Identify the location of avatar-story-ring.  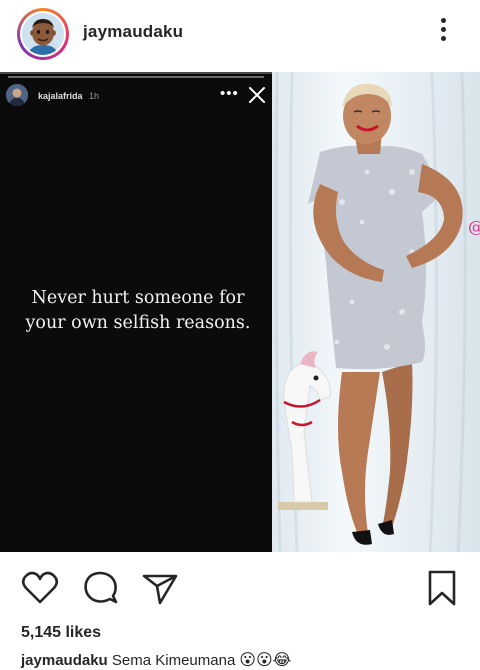
(43, 34).